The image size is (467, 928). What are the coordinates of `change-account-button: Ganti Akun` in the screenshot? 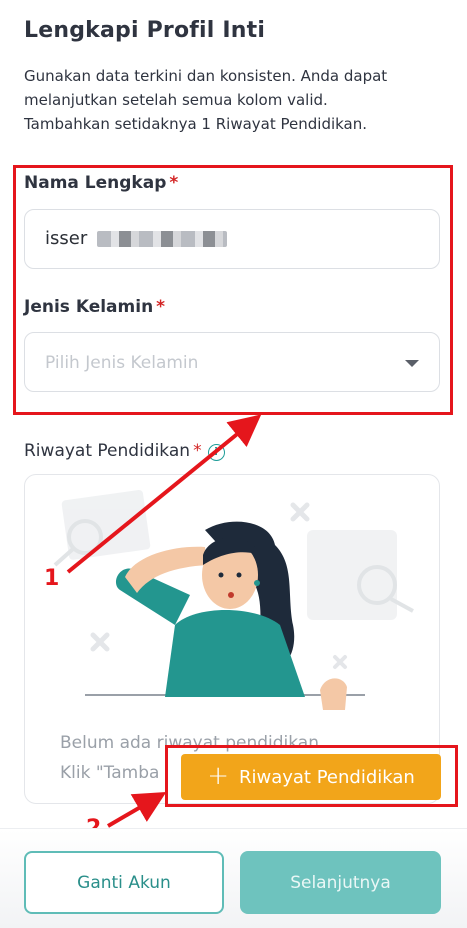 It's located at (124, 882).